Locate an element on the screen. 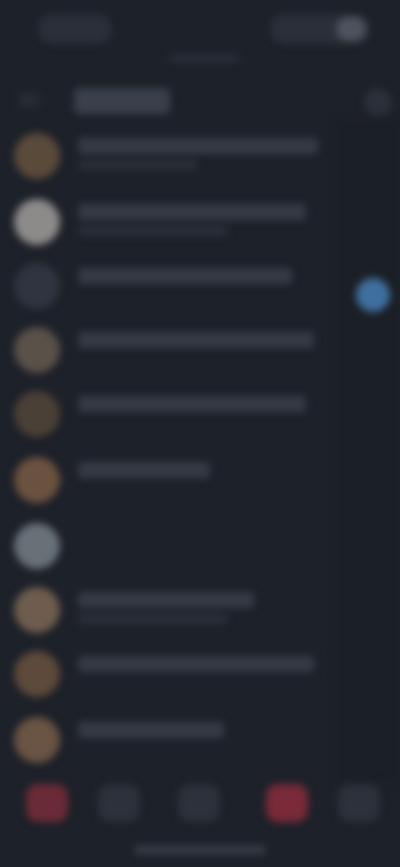  side-column is located at coordinates (368, 450).